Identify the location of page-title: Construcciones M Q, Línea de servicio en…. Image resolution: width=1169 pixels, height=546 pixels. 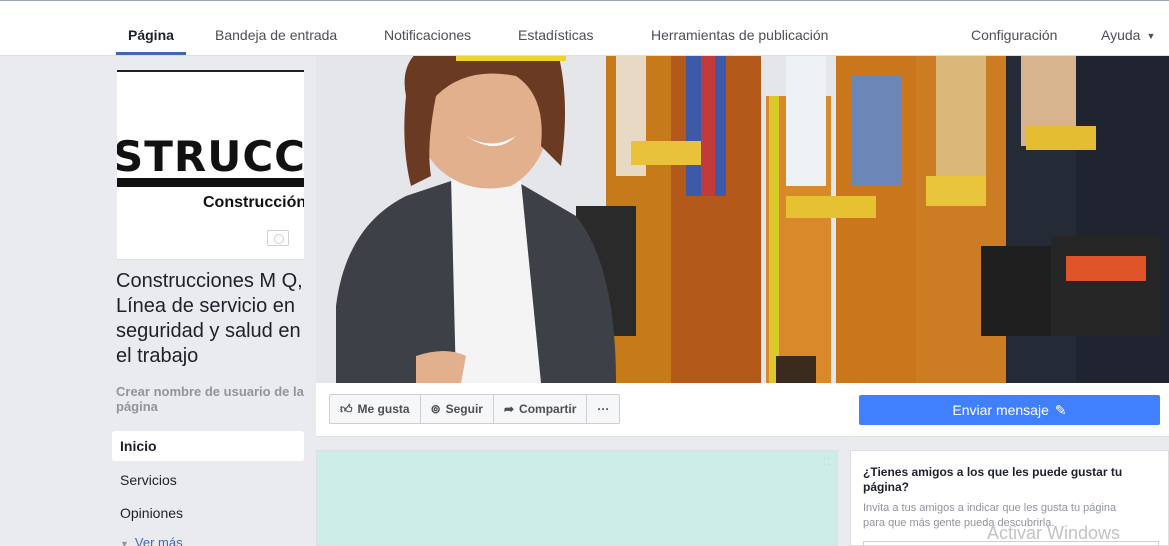
(209, 318).